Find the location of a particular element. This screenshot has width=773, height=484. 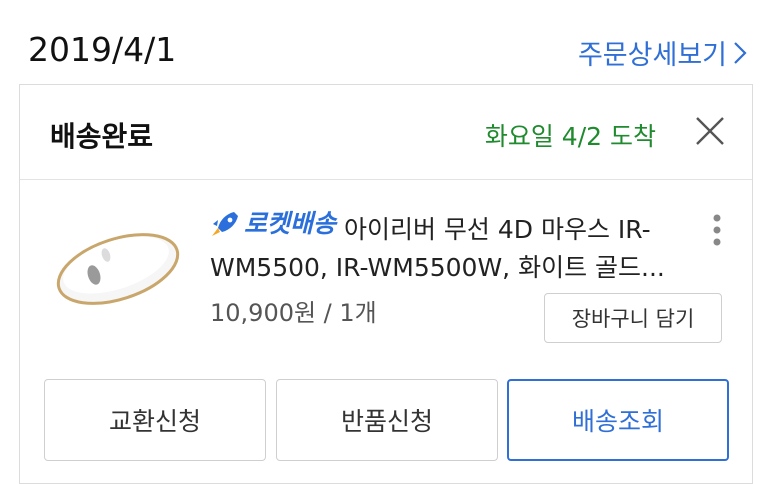

arrival-date: 화요일 4/2 도착 is located at coordinates (570, 136).